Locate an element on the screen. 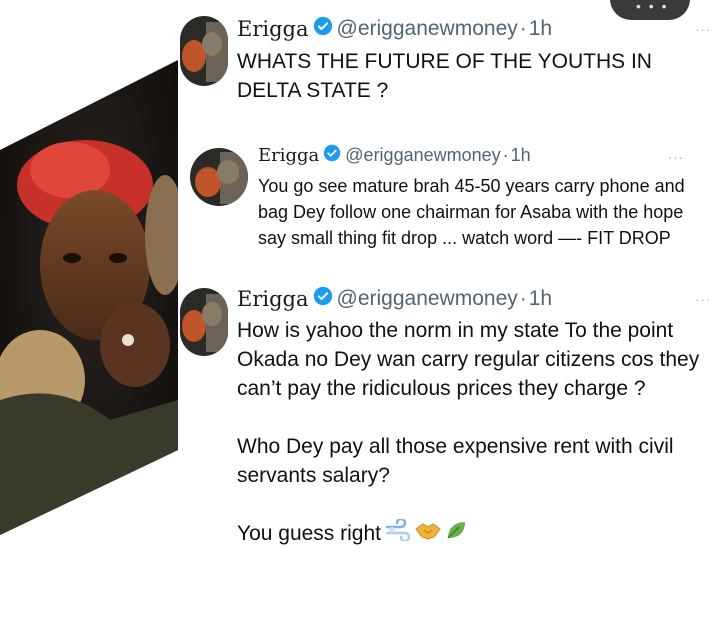  more-icon: • • • is located at coordinates (652, 7).